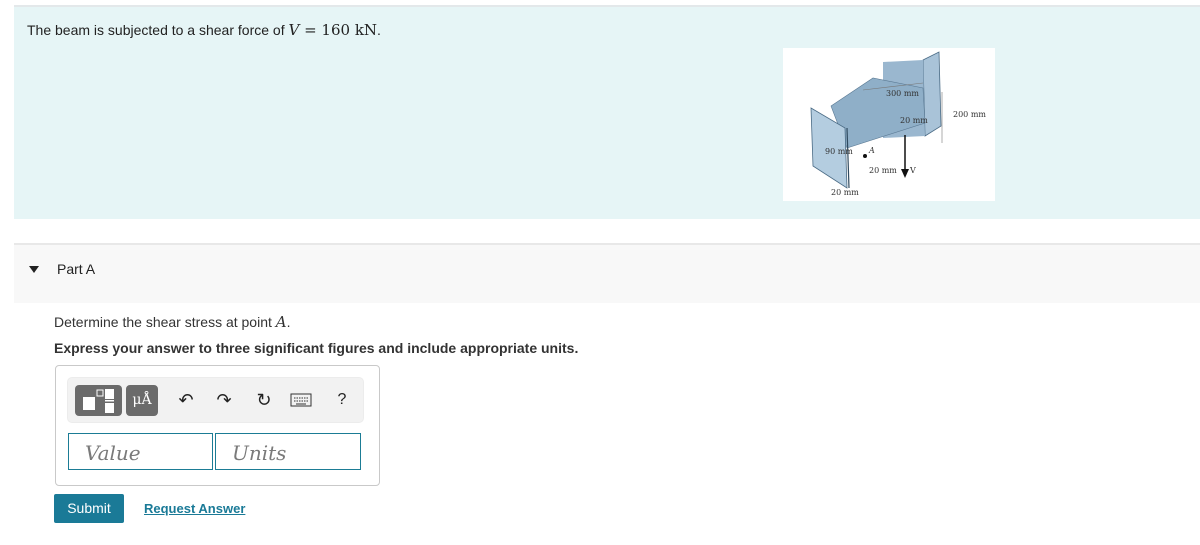 The width and height of the screenshot is (1200, 545). Describe the element at coordinates (914, 120) in the screenshot. I see `label-20mm-top: 20 mm` at that location.